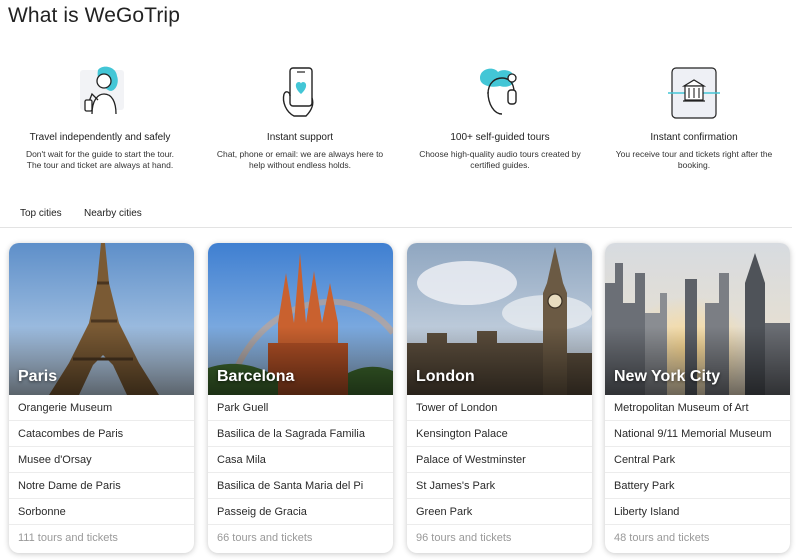  What do you see at coordinates (94, 15) in the screenshot?
I see `page-title: What is WeGoTrip` at bounding box center [94, 15].